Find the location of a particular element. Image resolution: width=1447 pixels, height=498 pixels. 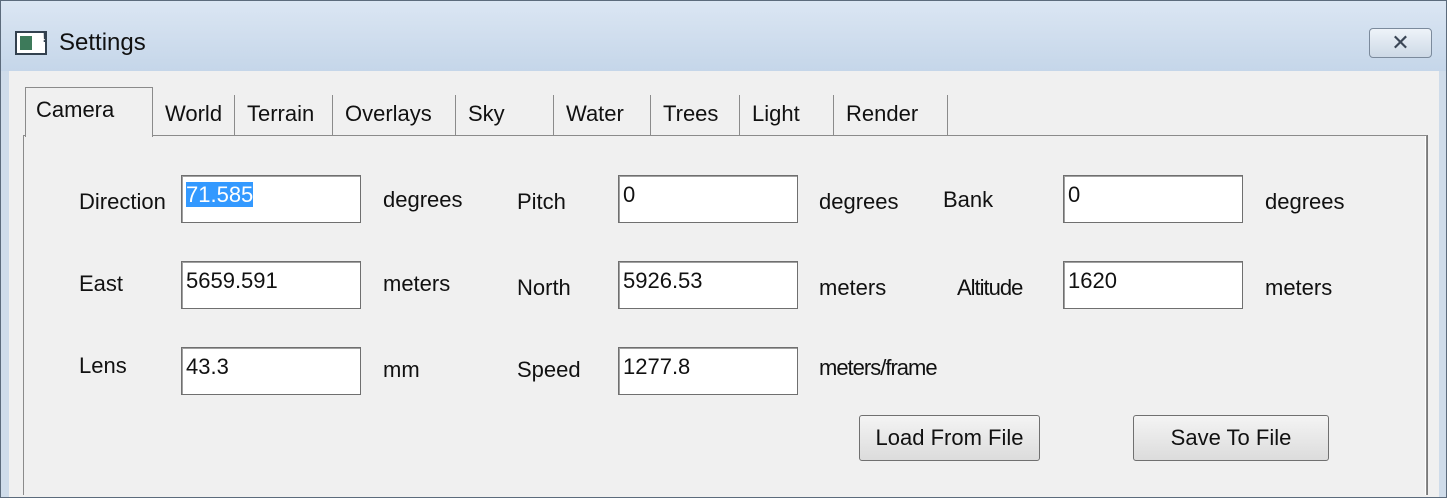

direction-unit: degrees is located at coordinates (423, 199).